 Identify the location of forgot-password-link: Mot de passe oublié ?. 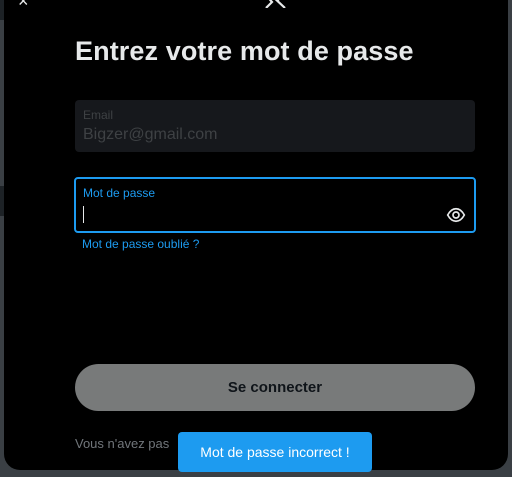
(140, 244).